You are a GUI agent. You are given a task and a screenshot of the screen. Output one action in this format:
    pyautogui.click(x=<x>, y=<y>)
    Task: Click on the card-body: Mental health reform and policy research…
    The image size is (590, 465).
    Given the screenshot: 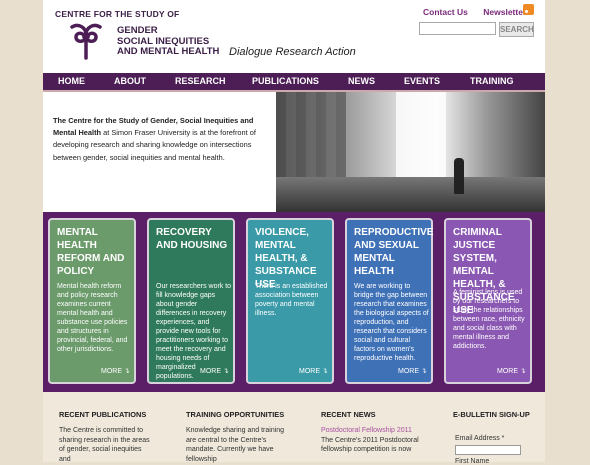 What is the action you would take?
    pyautogui.click(x=92, y=318)
    